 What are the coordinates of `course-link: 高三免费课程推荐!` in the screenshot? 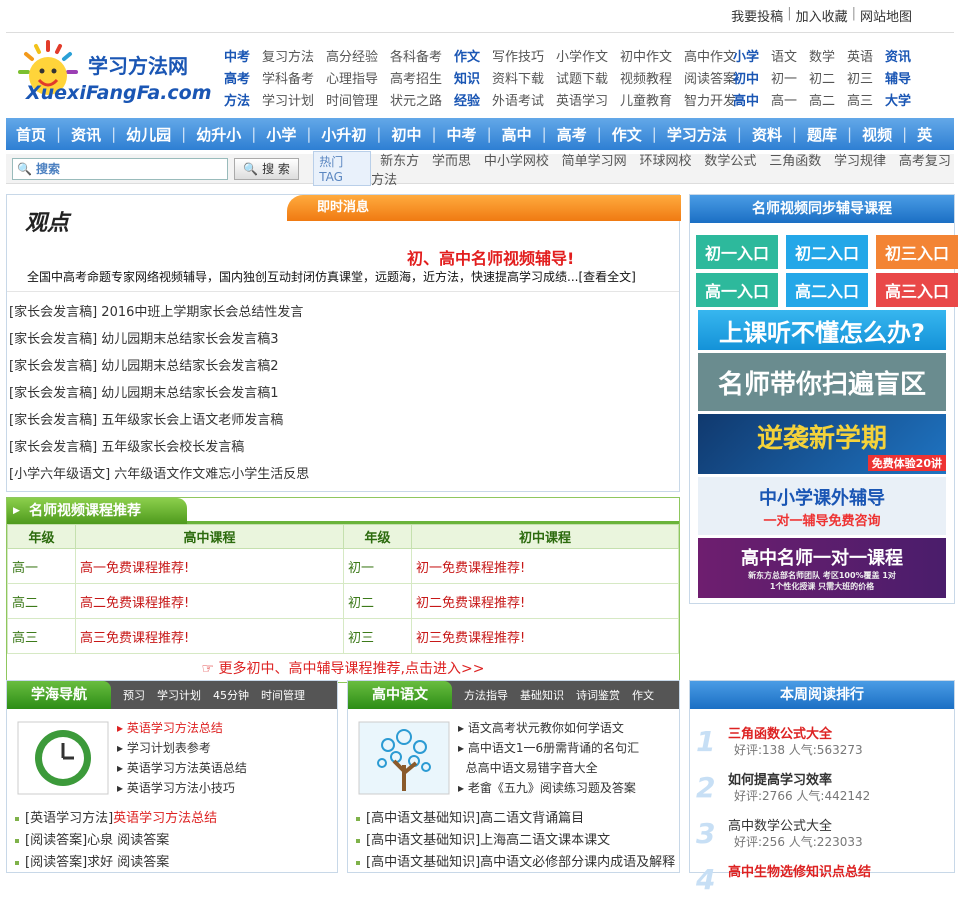 It's located at (209, 636).